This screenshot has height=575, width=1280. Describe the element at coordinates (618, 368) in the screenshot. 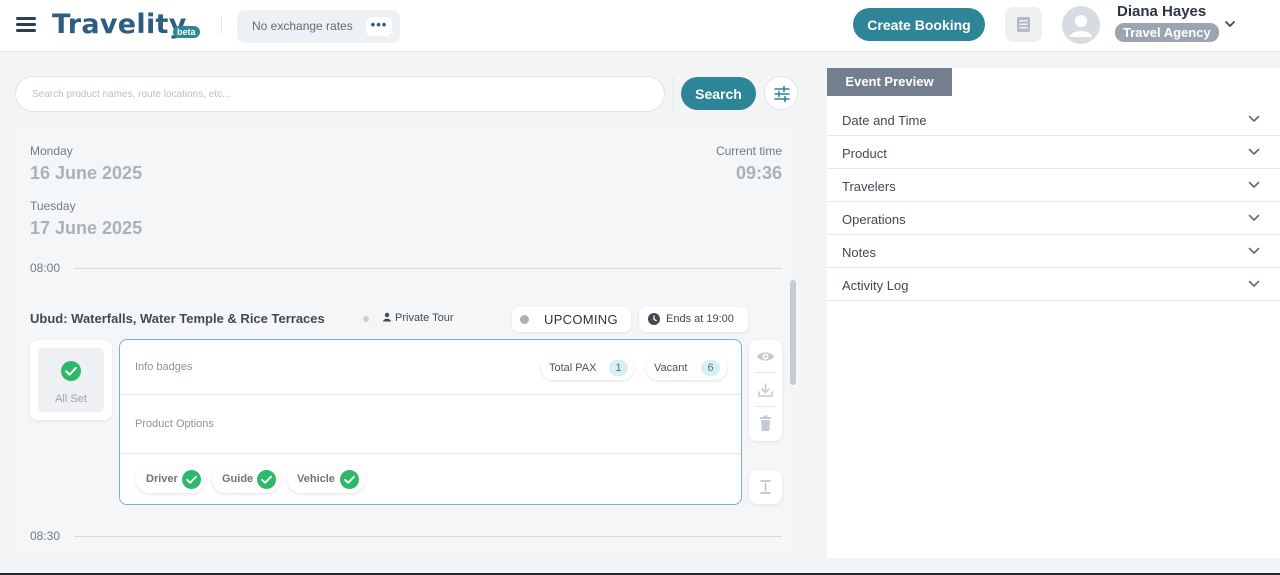

I see `badge-count: 1` at that location.